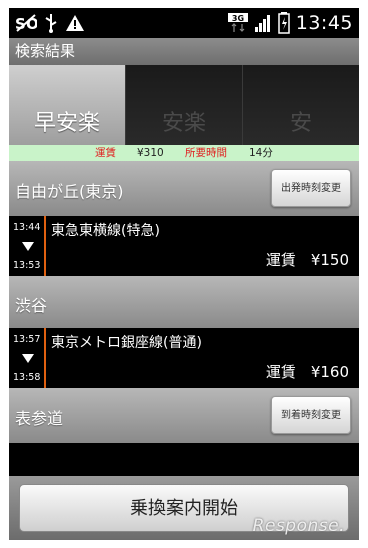 Image resolution: width=368 pixels, height=548 pixels. I want to click on segment-1-depart-time: 13:44, so click(27, 227).